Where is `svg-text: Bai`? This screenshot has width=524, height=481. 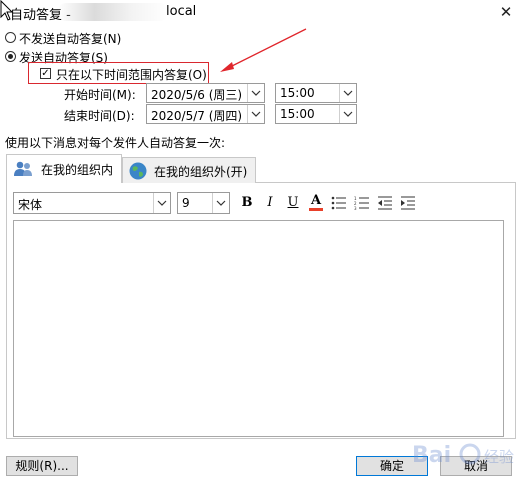 svg-text: Bai is located at coordinates (431, 455).